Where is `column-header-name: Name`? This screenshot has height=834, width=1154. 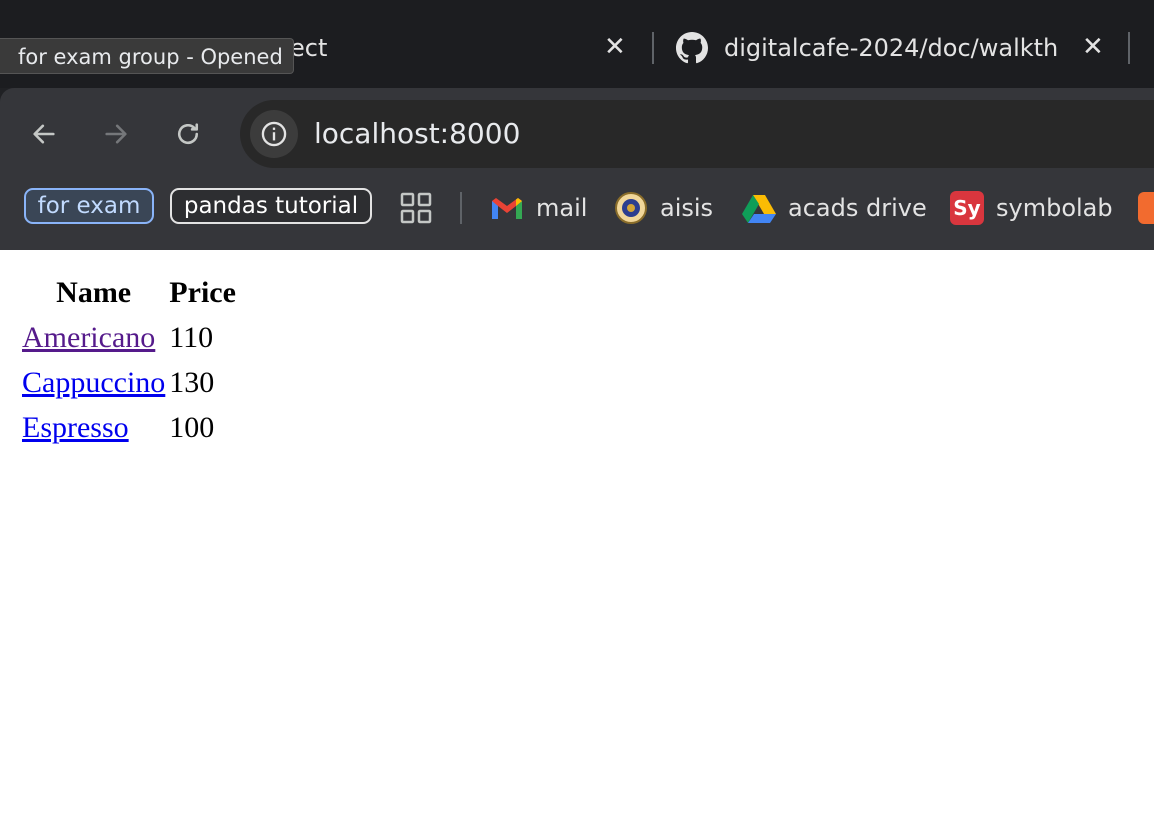 column-header-name: Name is located at coordinates (94, 292).